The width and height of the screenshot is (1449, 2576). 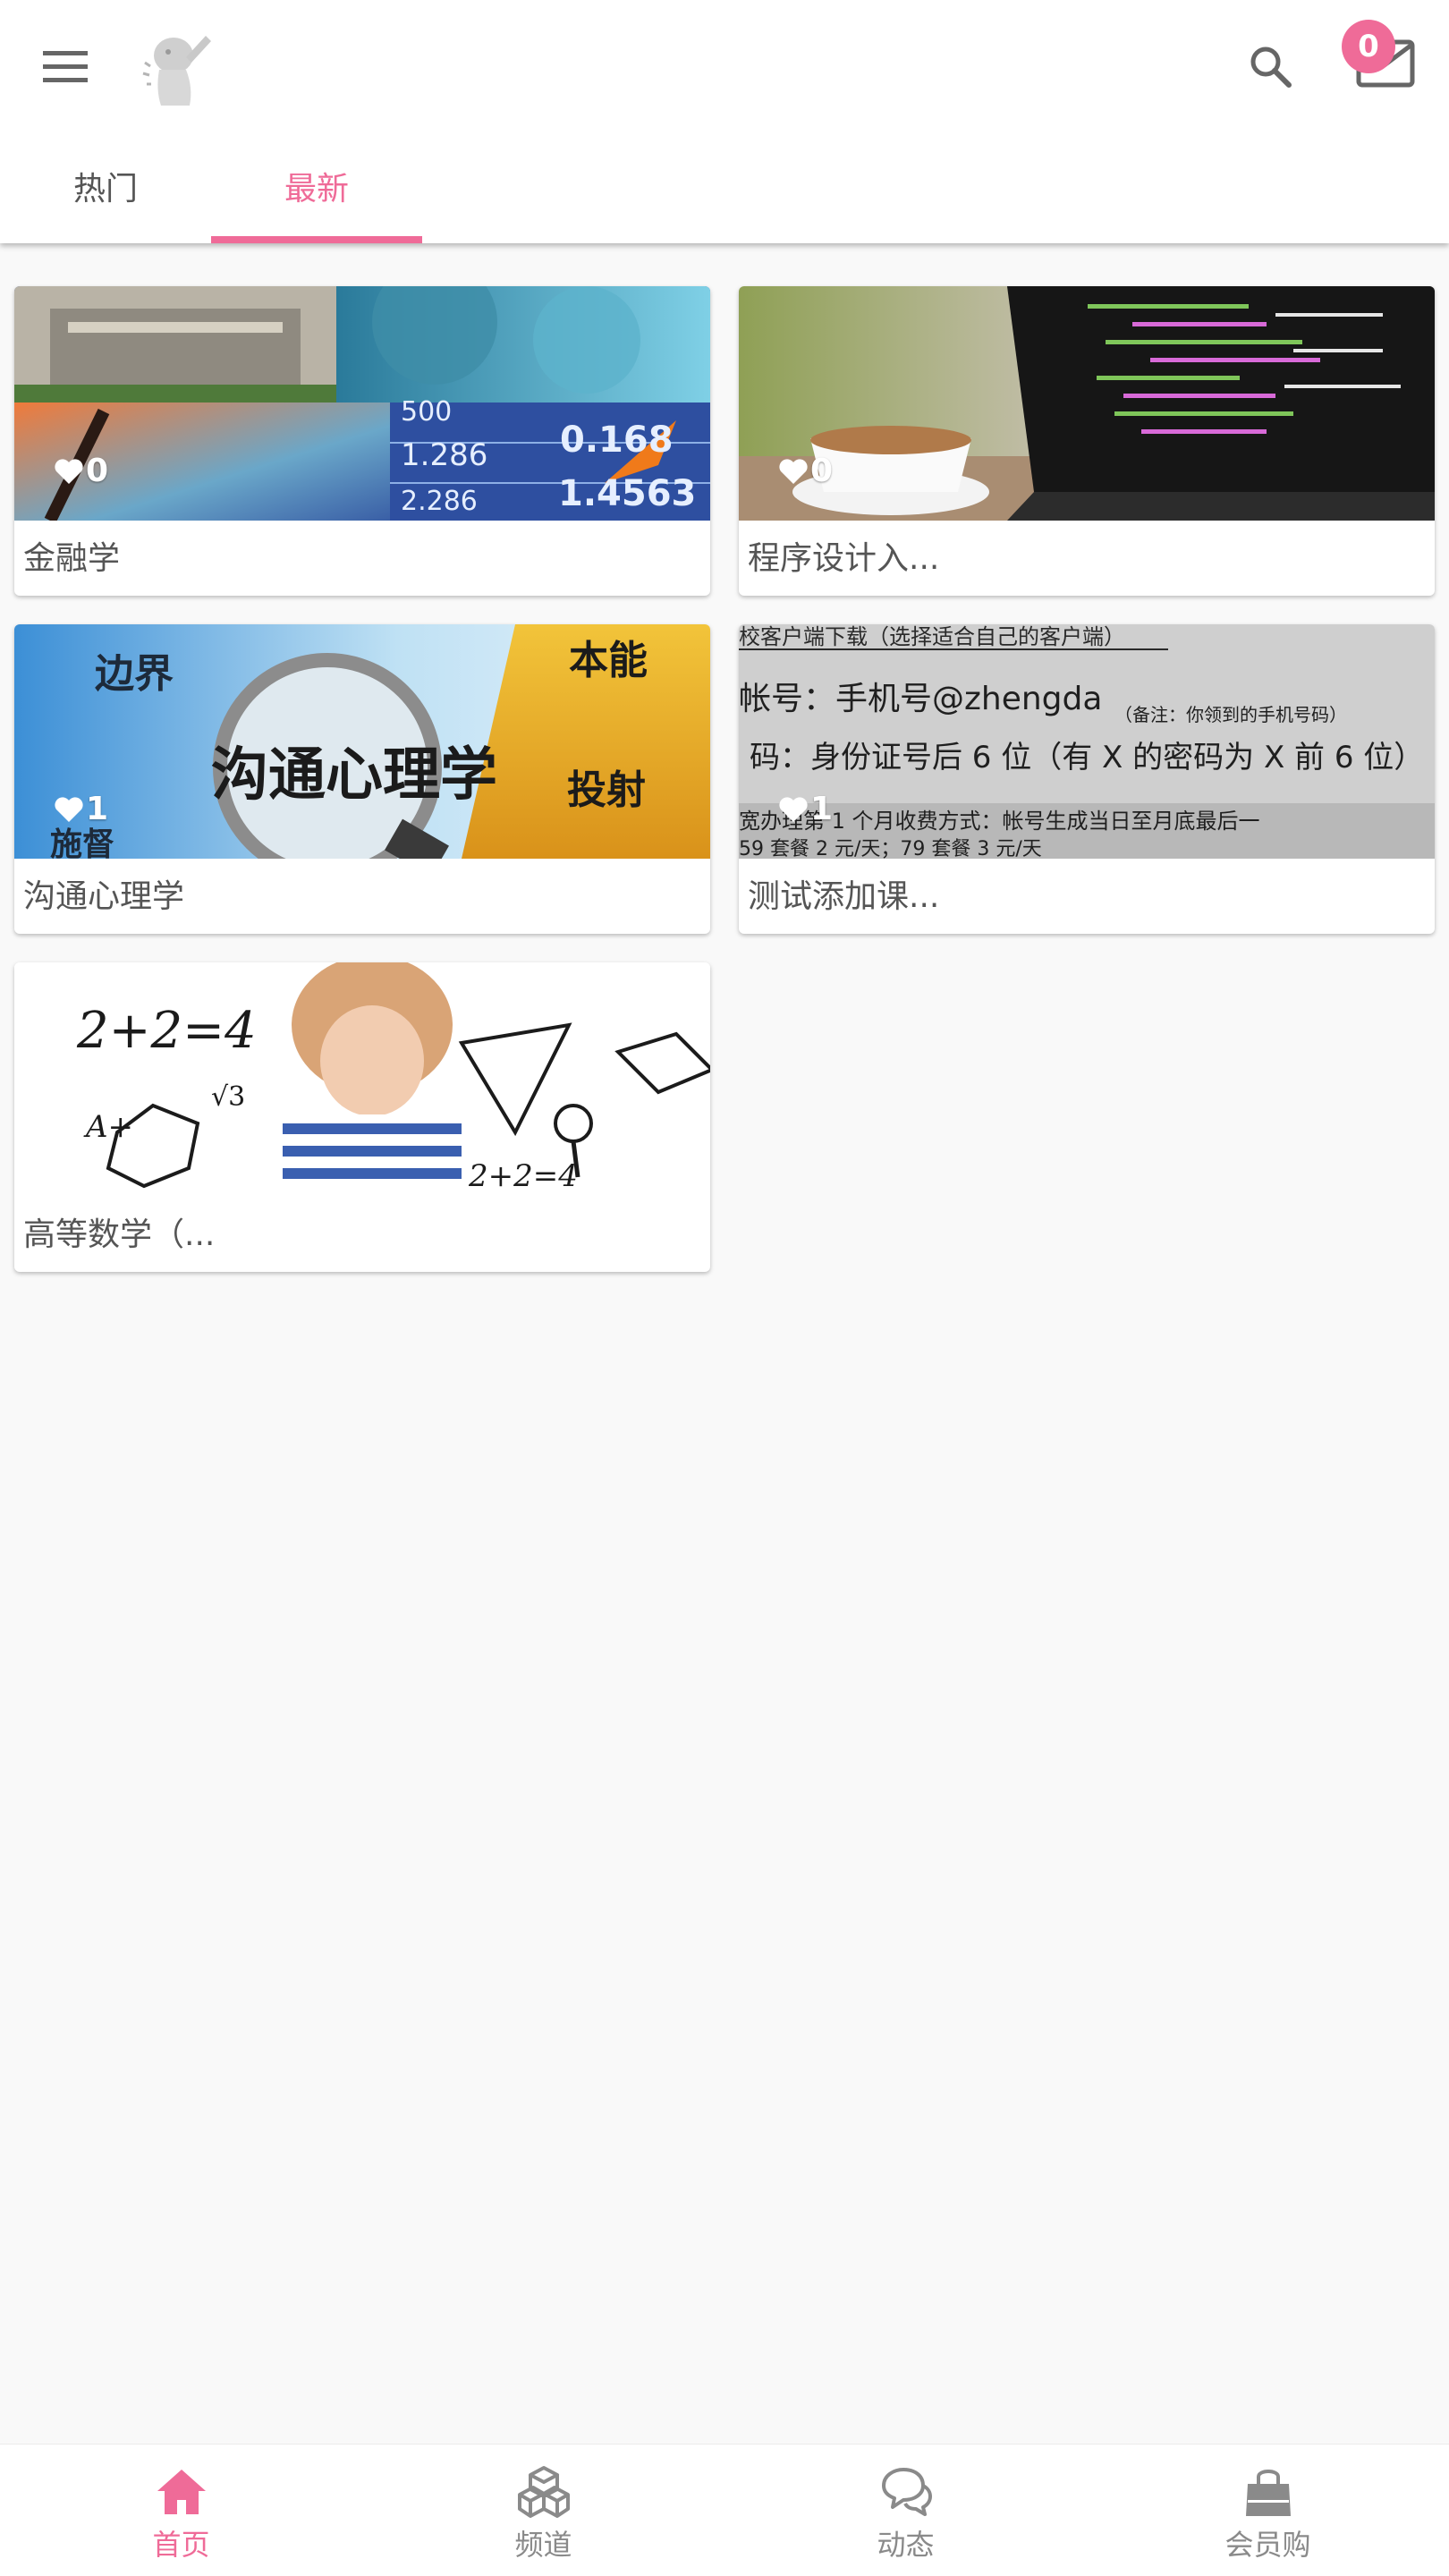 What do you see at coordinates (176, 71) in the screenshot?
I see `app-logo-icon` at bounding box center [176, 71].